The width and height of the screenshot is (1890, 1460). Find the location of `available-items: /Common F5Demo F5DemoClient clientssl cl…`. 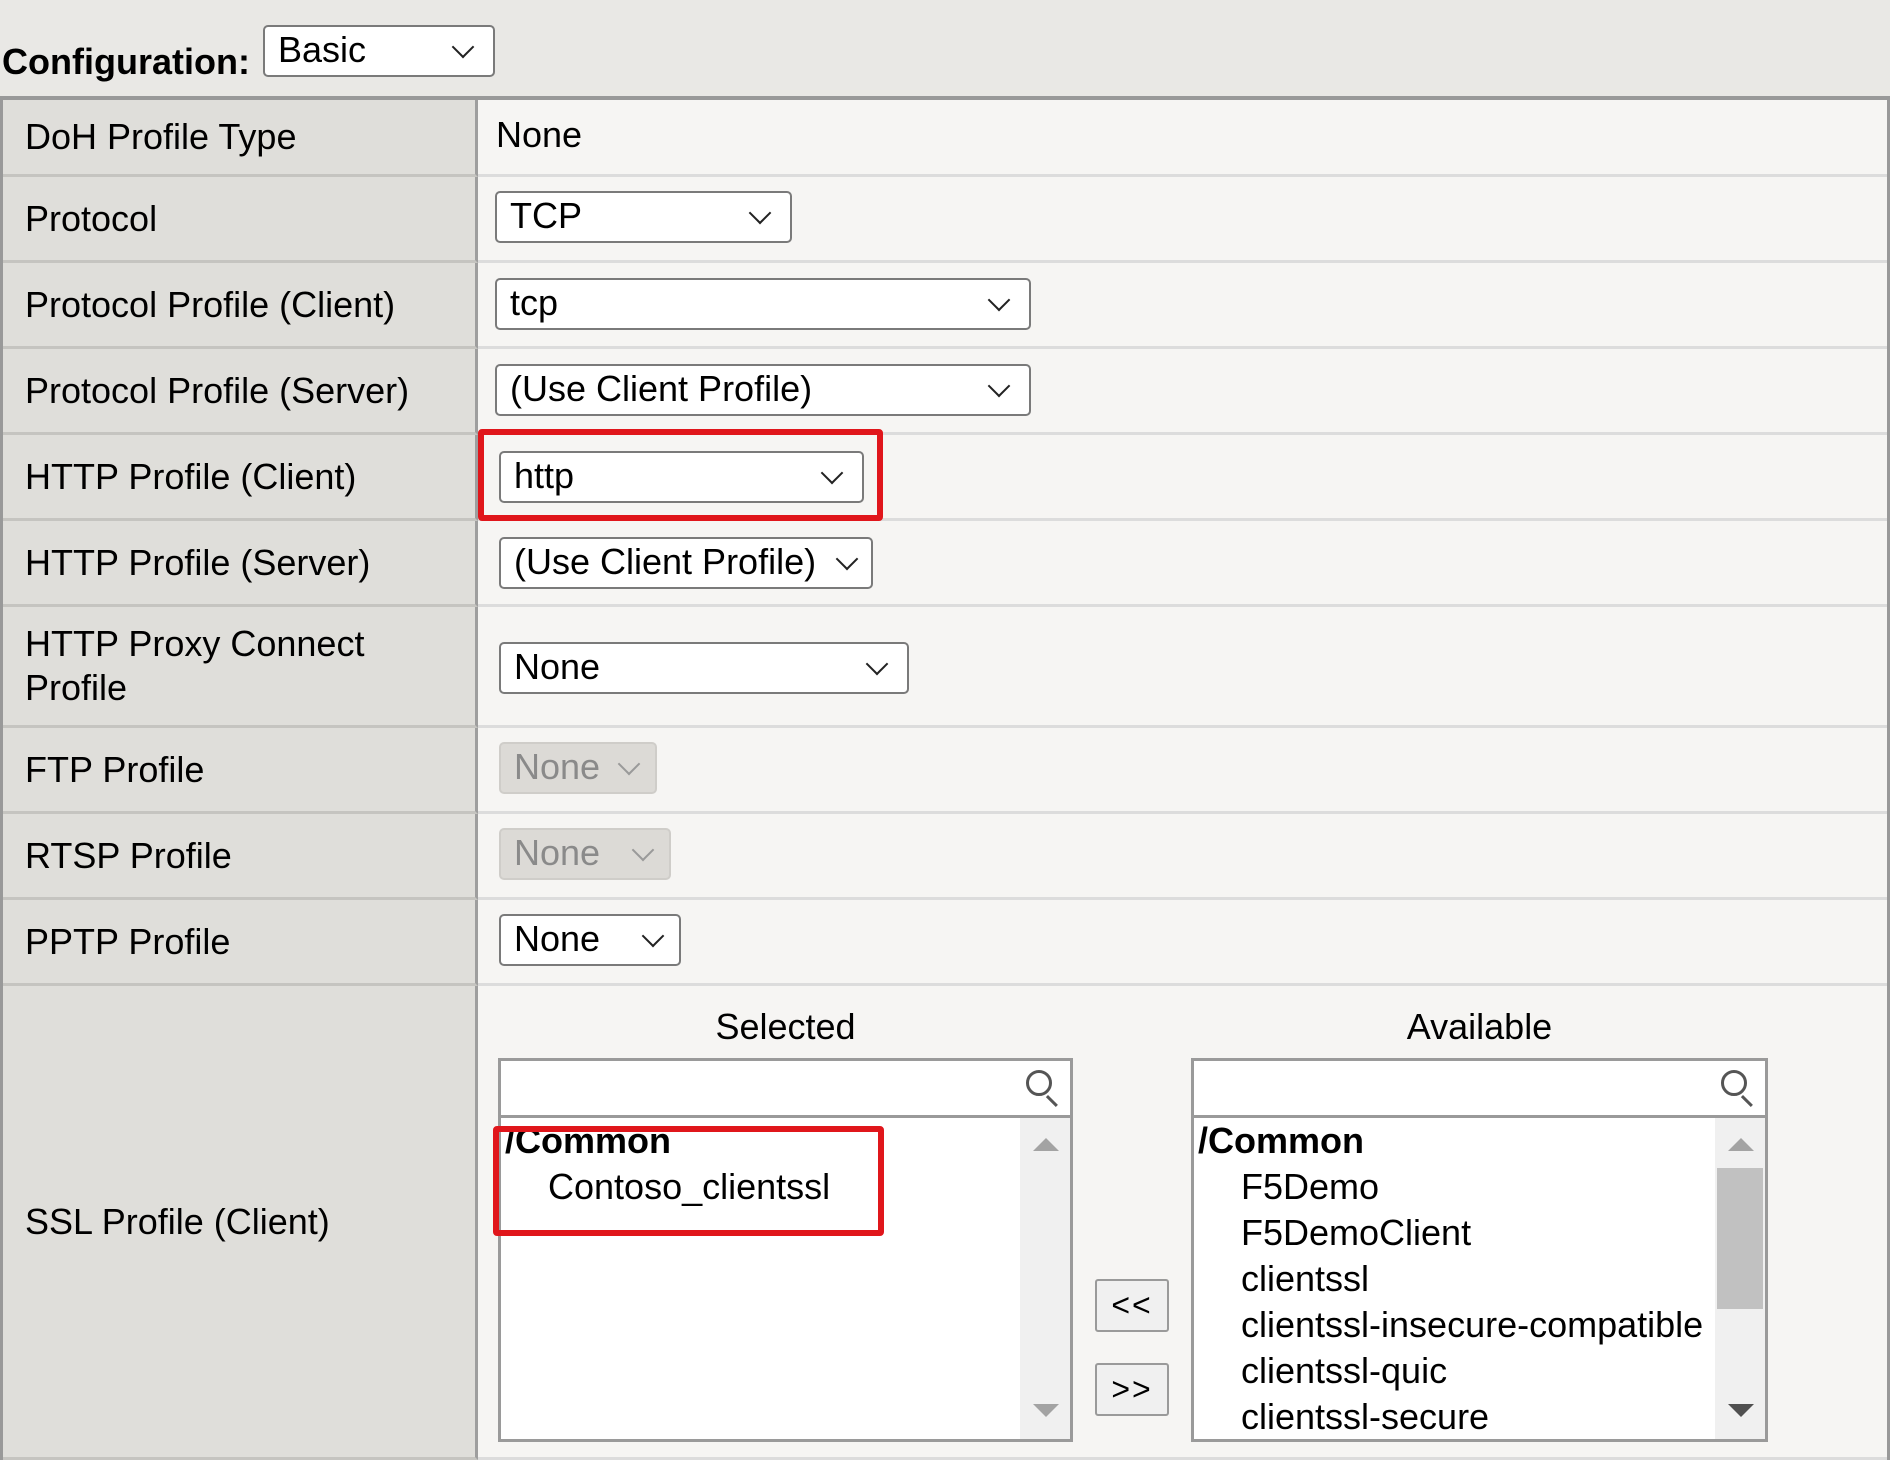

available-items: /Common F5Demo F5DemoClient clientssl cl… is located at coordinates (1454, 1278).